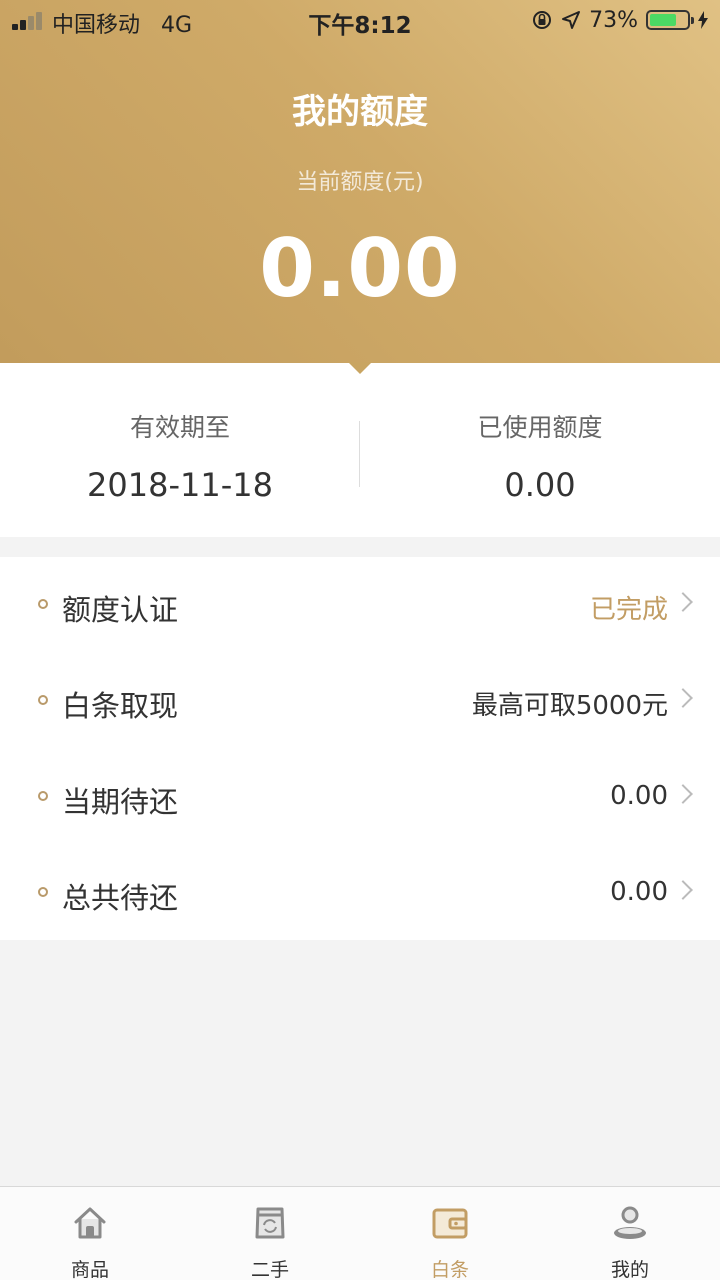 The image size is (720, 1280). Describe the element at coordinates (450, 1223) in the screenshot. I see `wallet-icon` at that location.